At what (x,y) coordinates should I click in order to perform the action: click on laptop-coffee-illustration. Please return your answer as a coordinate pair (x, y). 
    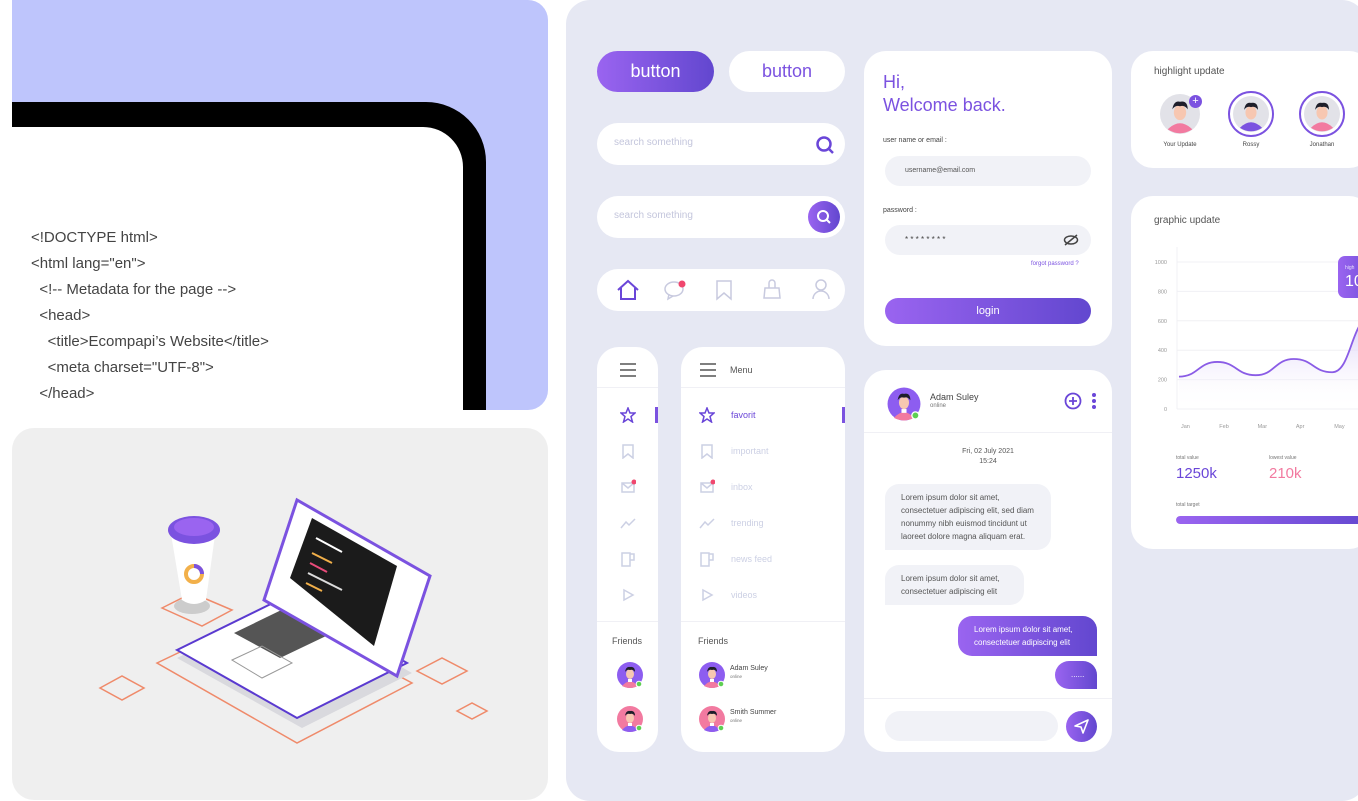
    Looking at the image, I should click on (293, 620).